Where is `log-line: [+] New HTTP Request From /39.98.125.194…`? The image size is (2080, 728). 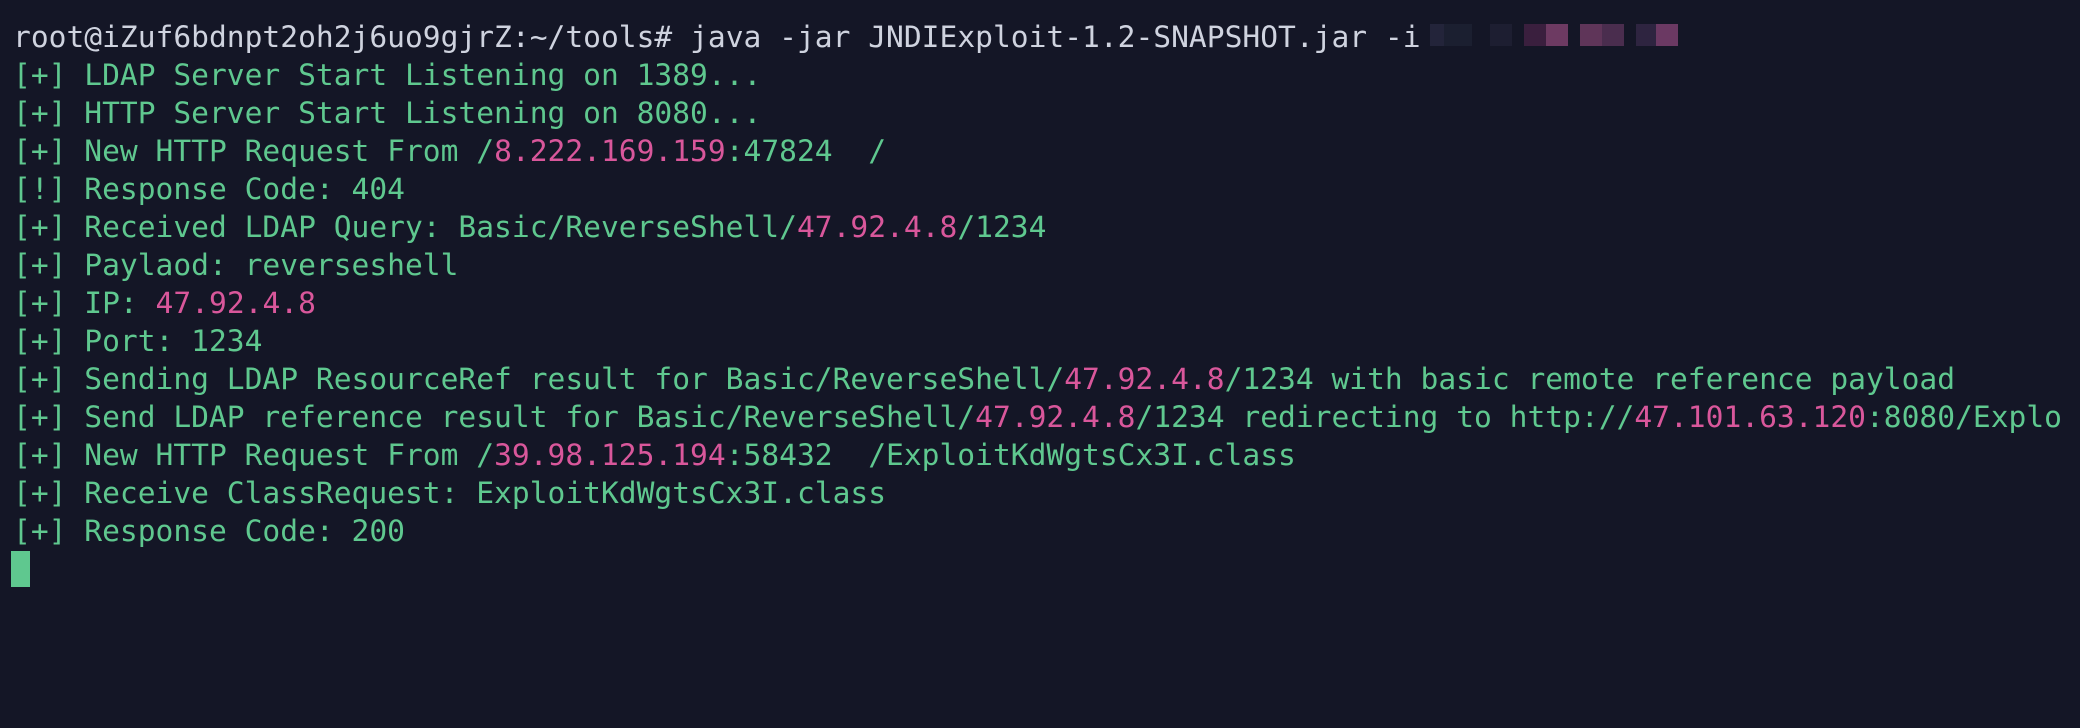 log-line: [+] New HTTP Request From /39.98.125.194… is located at coordinates (654, 455).